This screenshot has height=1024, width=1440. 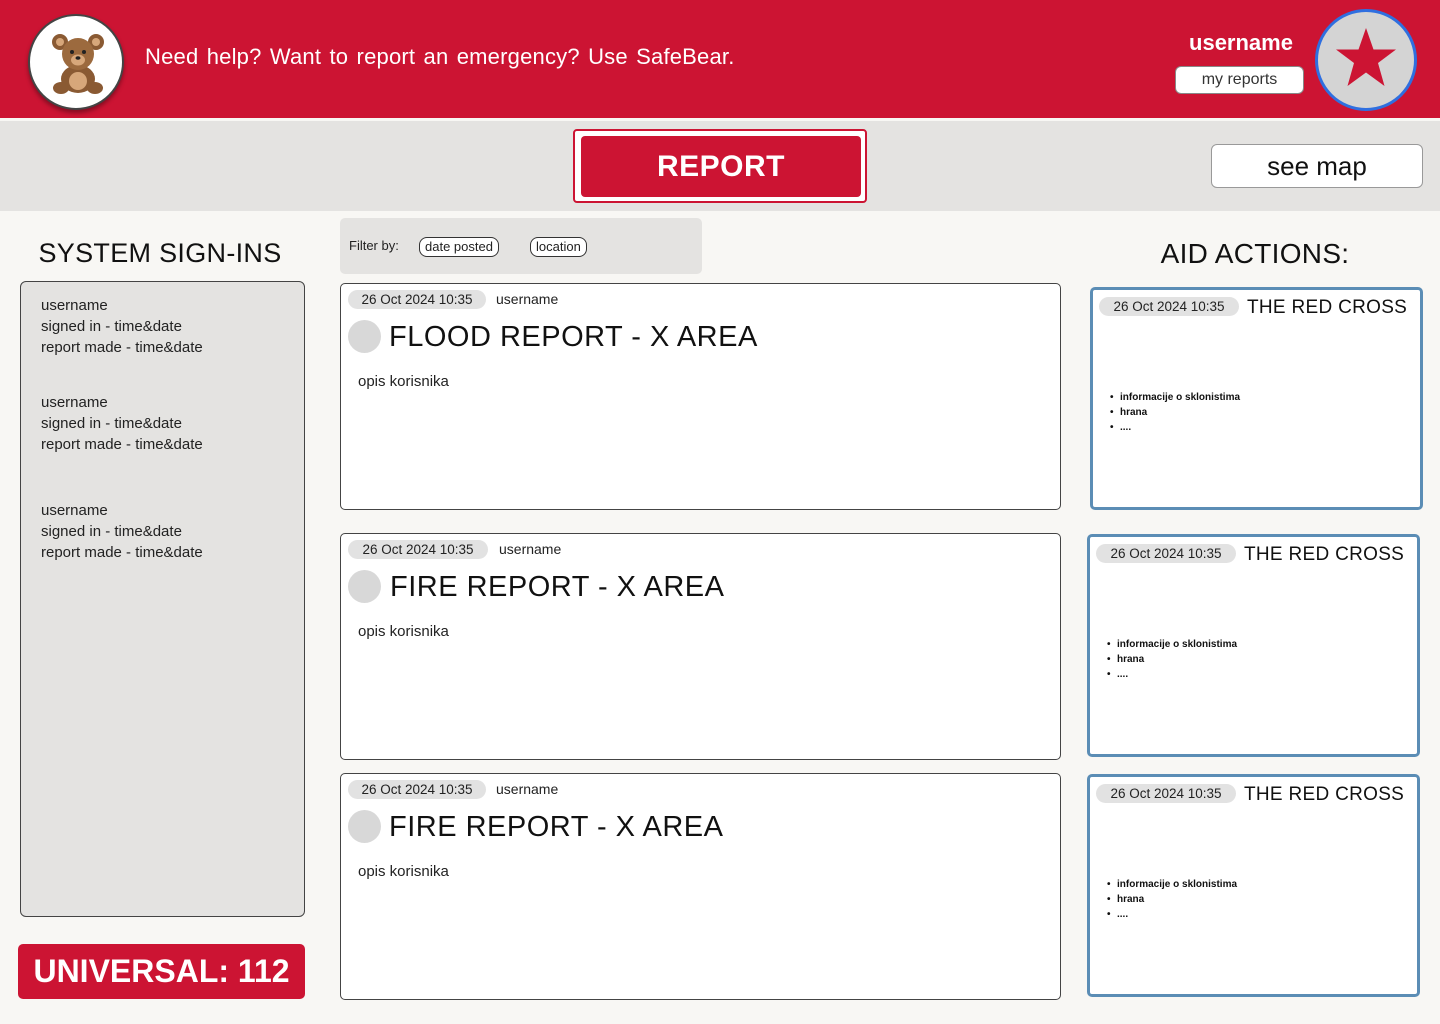 I want to click on header-username: username, so click(x=1241, y=42).